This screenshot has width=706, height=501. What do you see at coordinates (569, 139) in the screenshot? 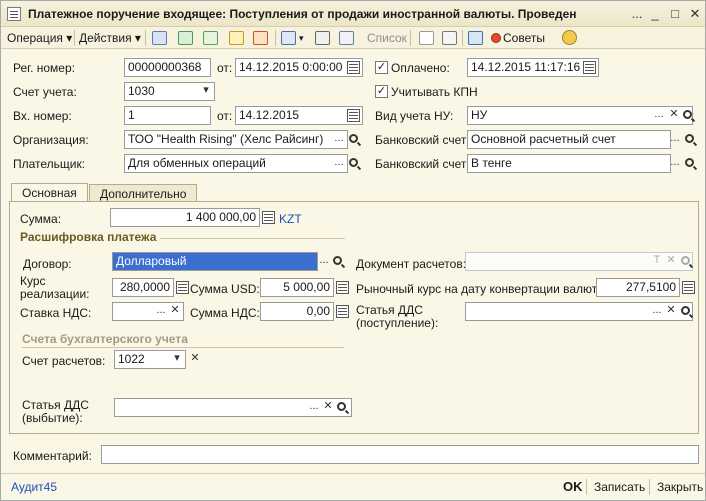
I see `bank-account-field: Основной расчетный счет` at bounding box center [569, 139].